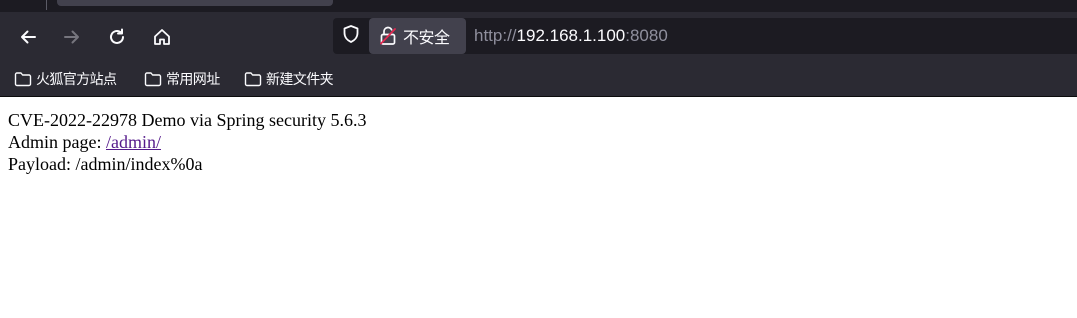 Image resolution: width=1077 pixels, height=318 pixels. What do you see at coordinates (538, 6) in the screenshot?
I see `tab-strip` at bounding box center [538, 6].